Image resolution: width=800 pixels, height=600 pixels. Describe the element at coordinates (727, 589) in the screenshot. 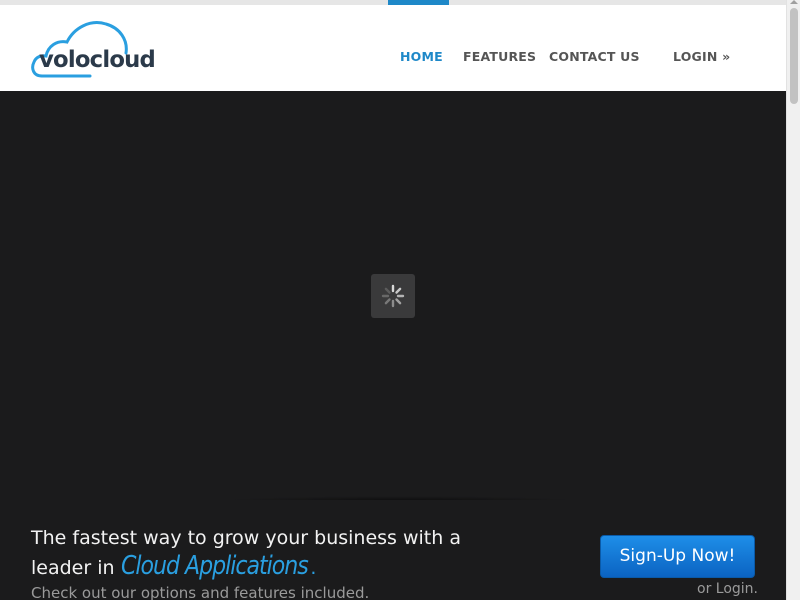

I see `login-link: or Login.` at that location.